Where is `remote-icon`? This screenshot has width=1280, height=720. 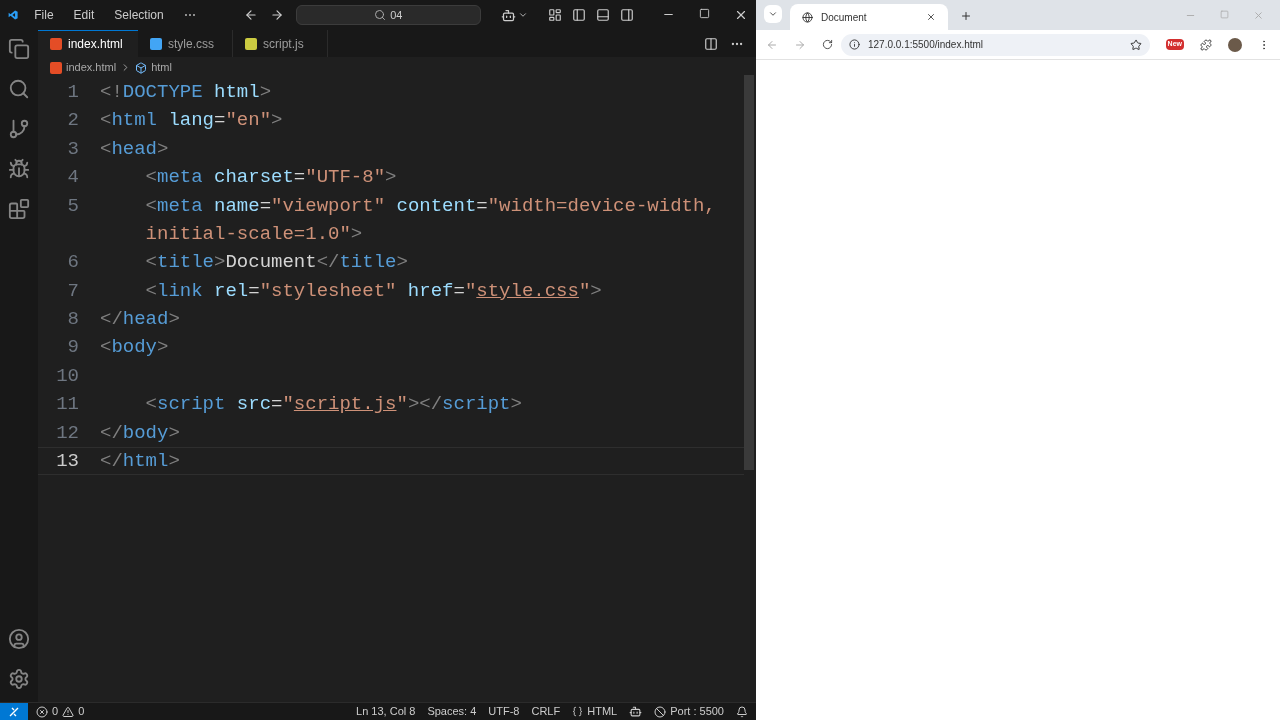
remote-icon is located at coordinates (14, 711).